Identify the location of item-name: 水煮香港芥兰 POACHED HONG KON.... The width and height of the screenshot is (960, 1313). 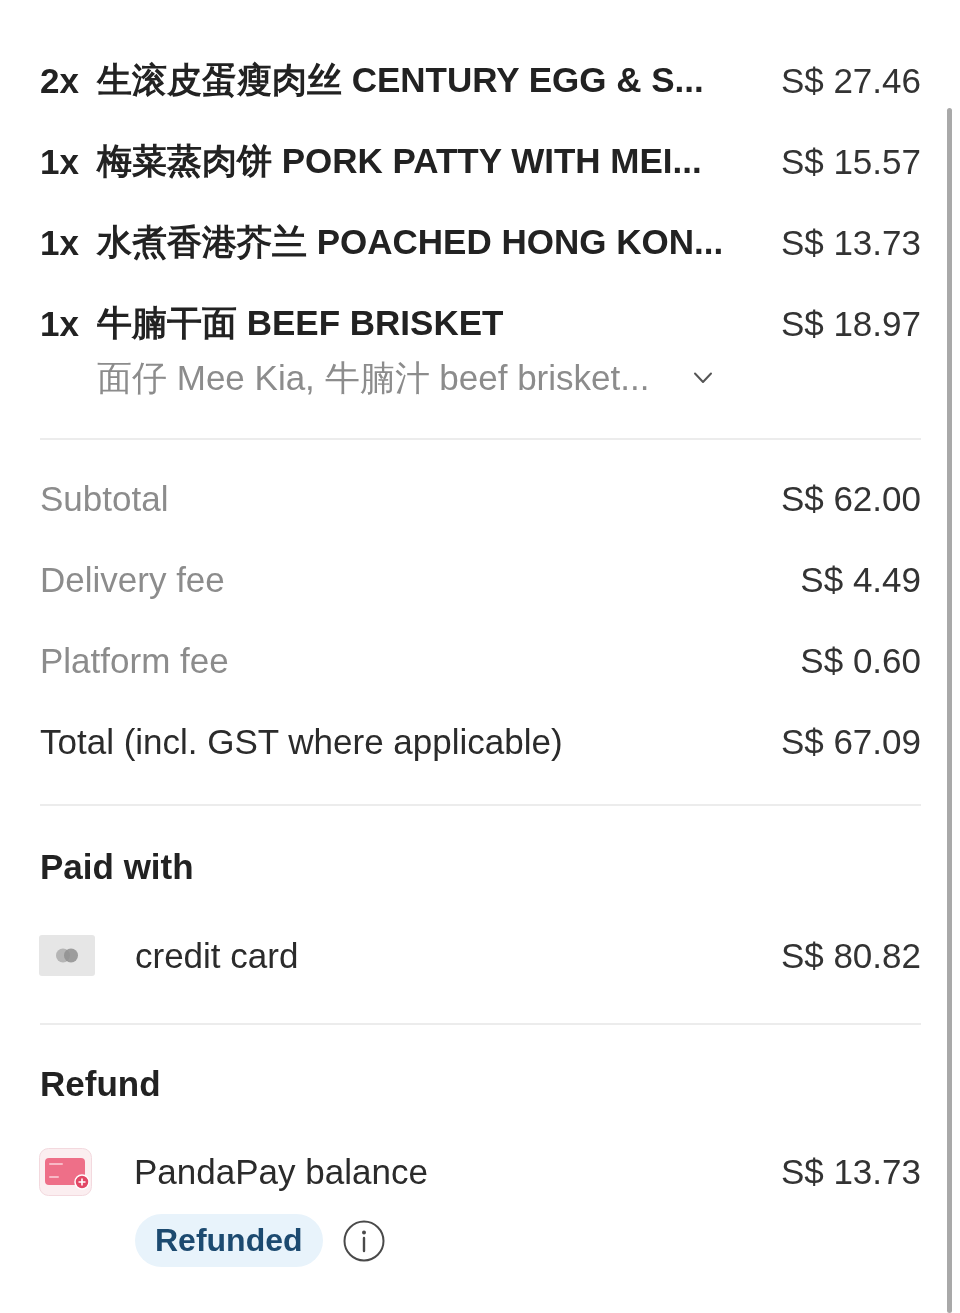
(410, 242).